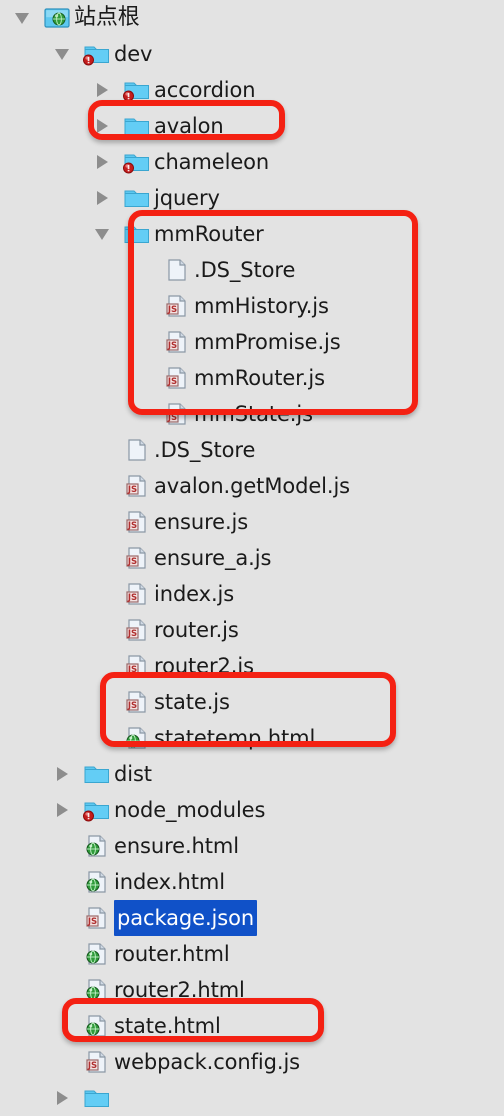  Describe the element at coordinates (252, 558) in the screenshot. I see `tree-row: JS ensure_a.js` at that location.